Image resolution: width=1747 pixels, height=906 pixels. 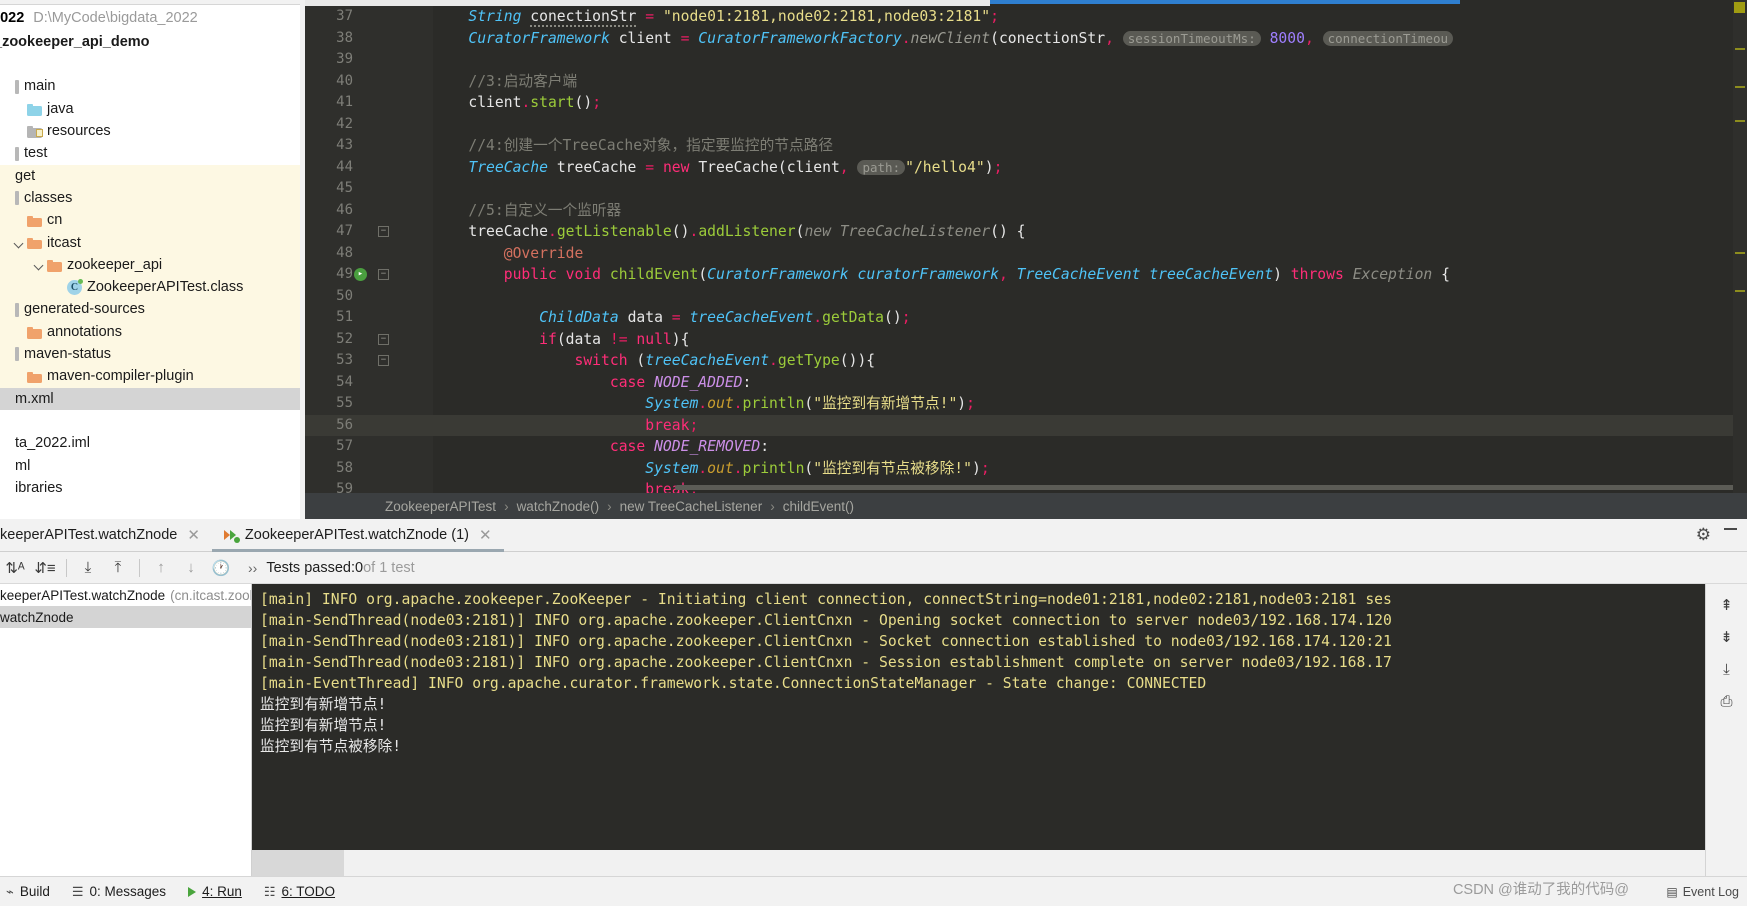 I want to click on next-failed-icon: ↓, so click(x=191, y=568).